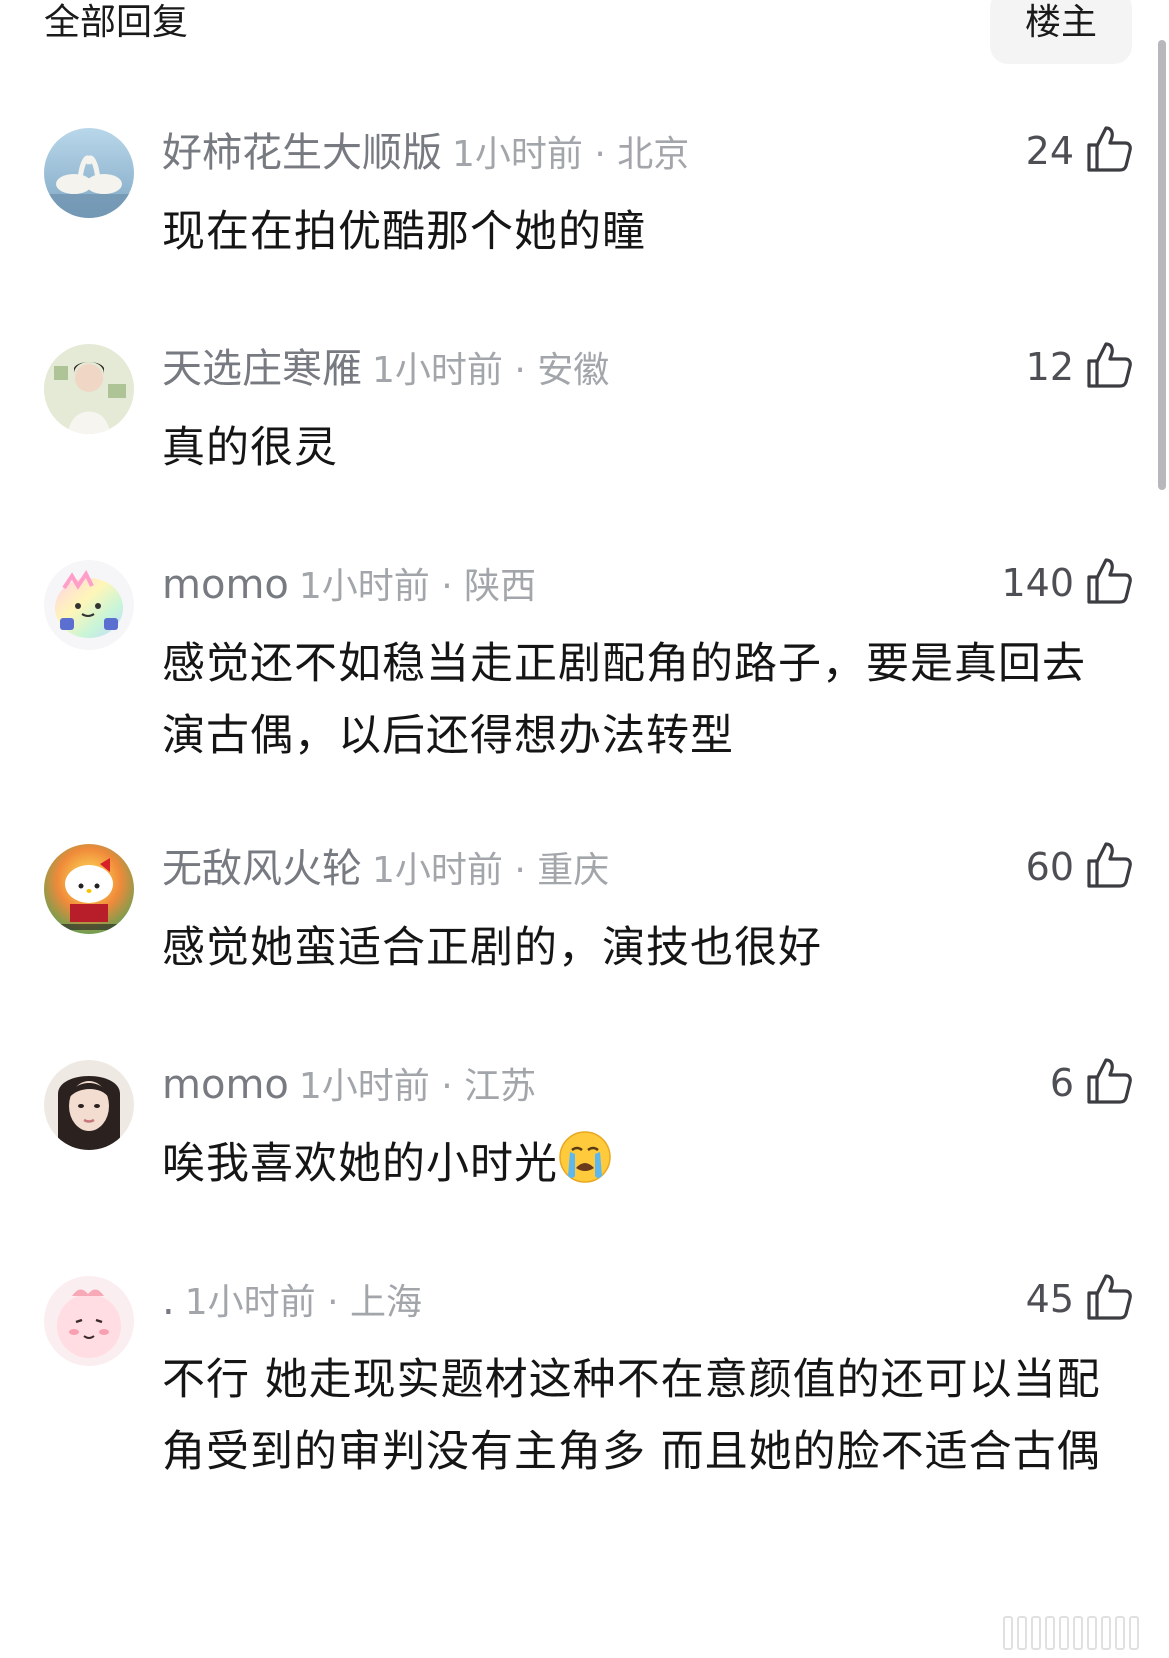  Describe the element at coordinates (491, 370) in the screenshot. I see `time-location: 1小时前 · 安徽` at that location.